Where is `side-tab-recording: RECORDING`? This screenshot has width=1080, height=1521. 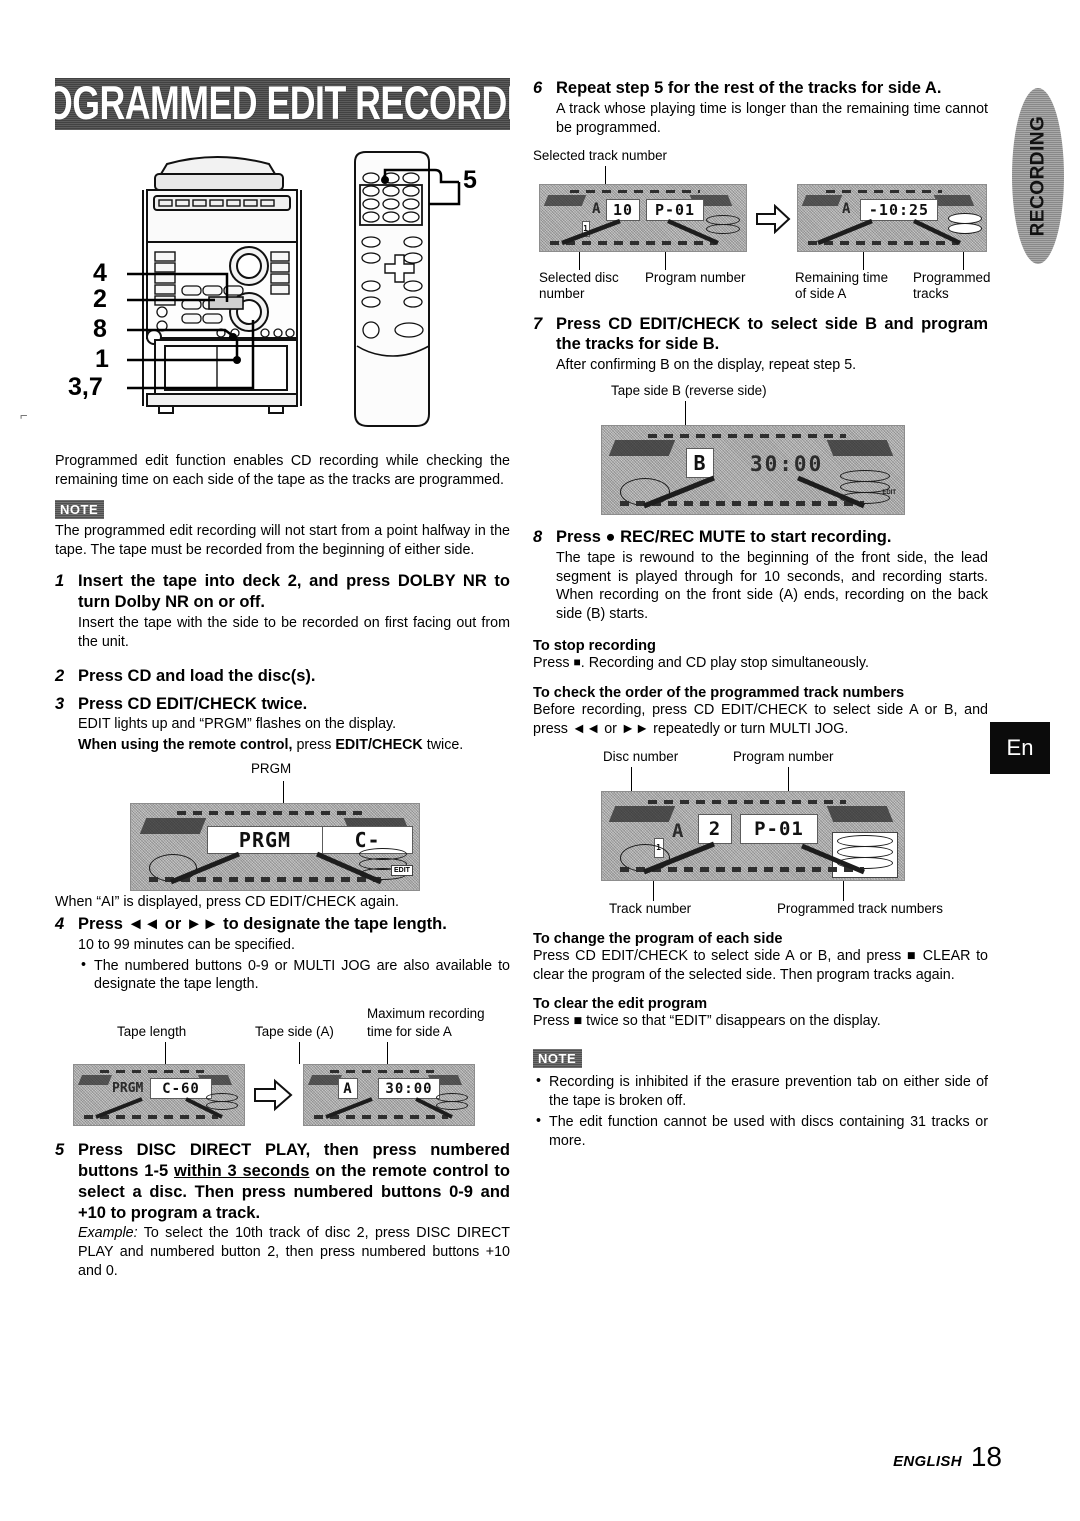 side-tab-recording: RECORDING is located at coordinates (1038, 176).